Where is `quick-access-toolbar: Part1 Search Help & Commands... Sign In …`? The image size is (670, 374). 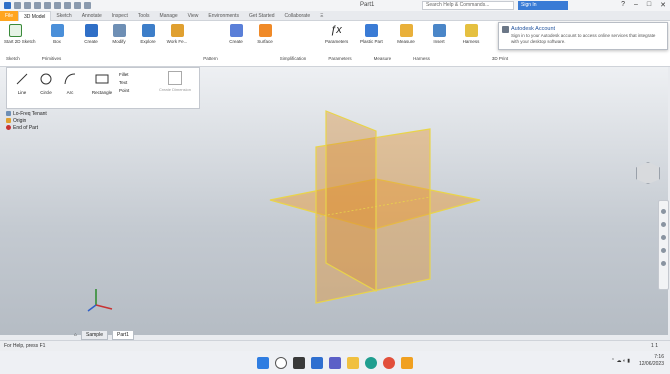 quick-access-toolbar: Part1 Search Help & Commands... Sign In … is located at coordinates (335, 5).